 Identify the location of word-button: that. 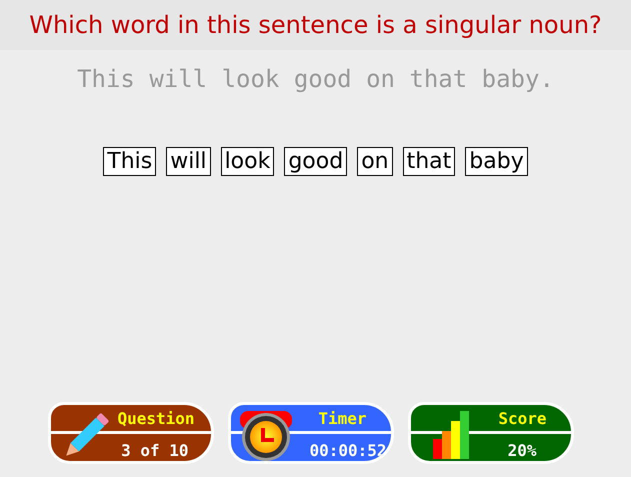
(429, 161).